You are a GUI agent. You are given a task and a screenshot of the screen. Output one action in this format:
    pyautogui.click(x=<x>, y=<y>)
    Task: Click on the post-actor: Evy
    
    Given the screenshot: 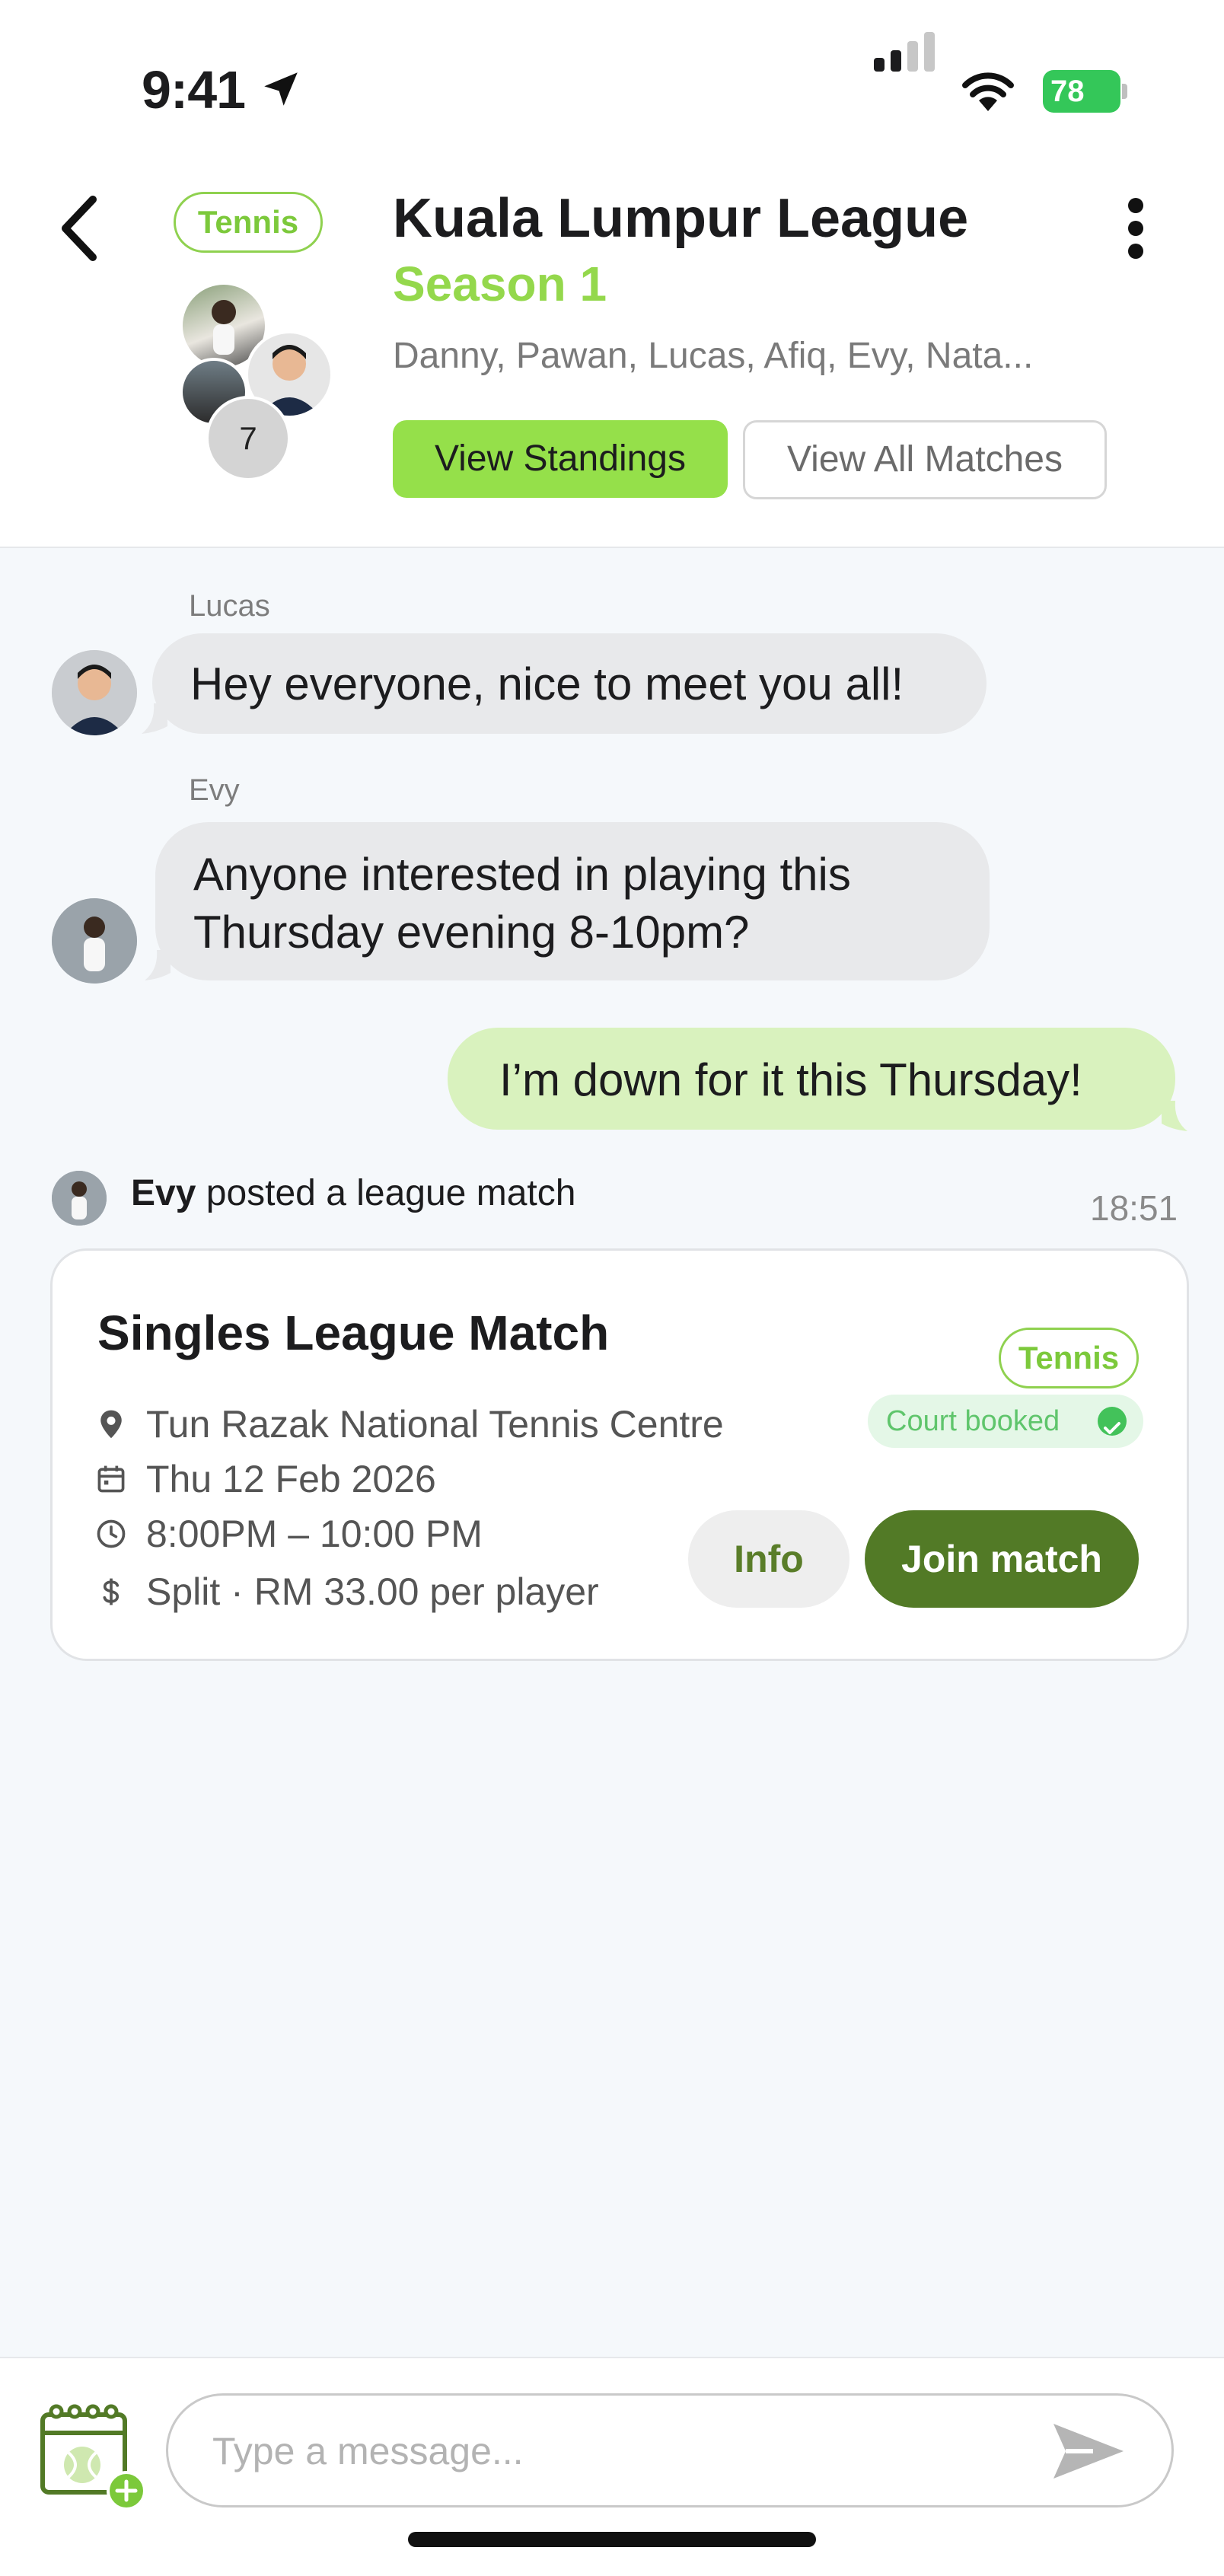 What is the action you would take?
    pyautogui.click(x=163, y=1193)
    